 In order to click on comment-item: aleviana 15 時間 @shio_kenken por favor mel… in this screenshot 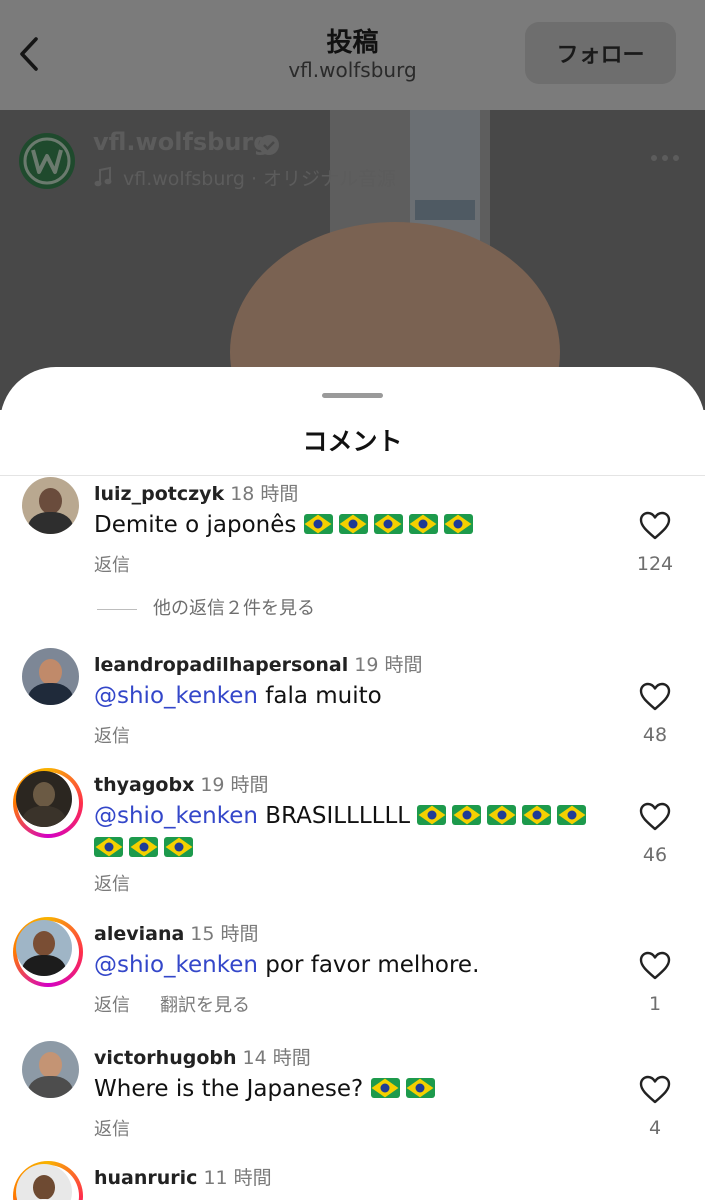, I will do `click(352, 972)`.